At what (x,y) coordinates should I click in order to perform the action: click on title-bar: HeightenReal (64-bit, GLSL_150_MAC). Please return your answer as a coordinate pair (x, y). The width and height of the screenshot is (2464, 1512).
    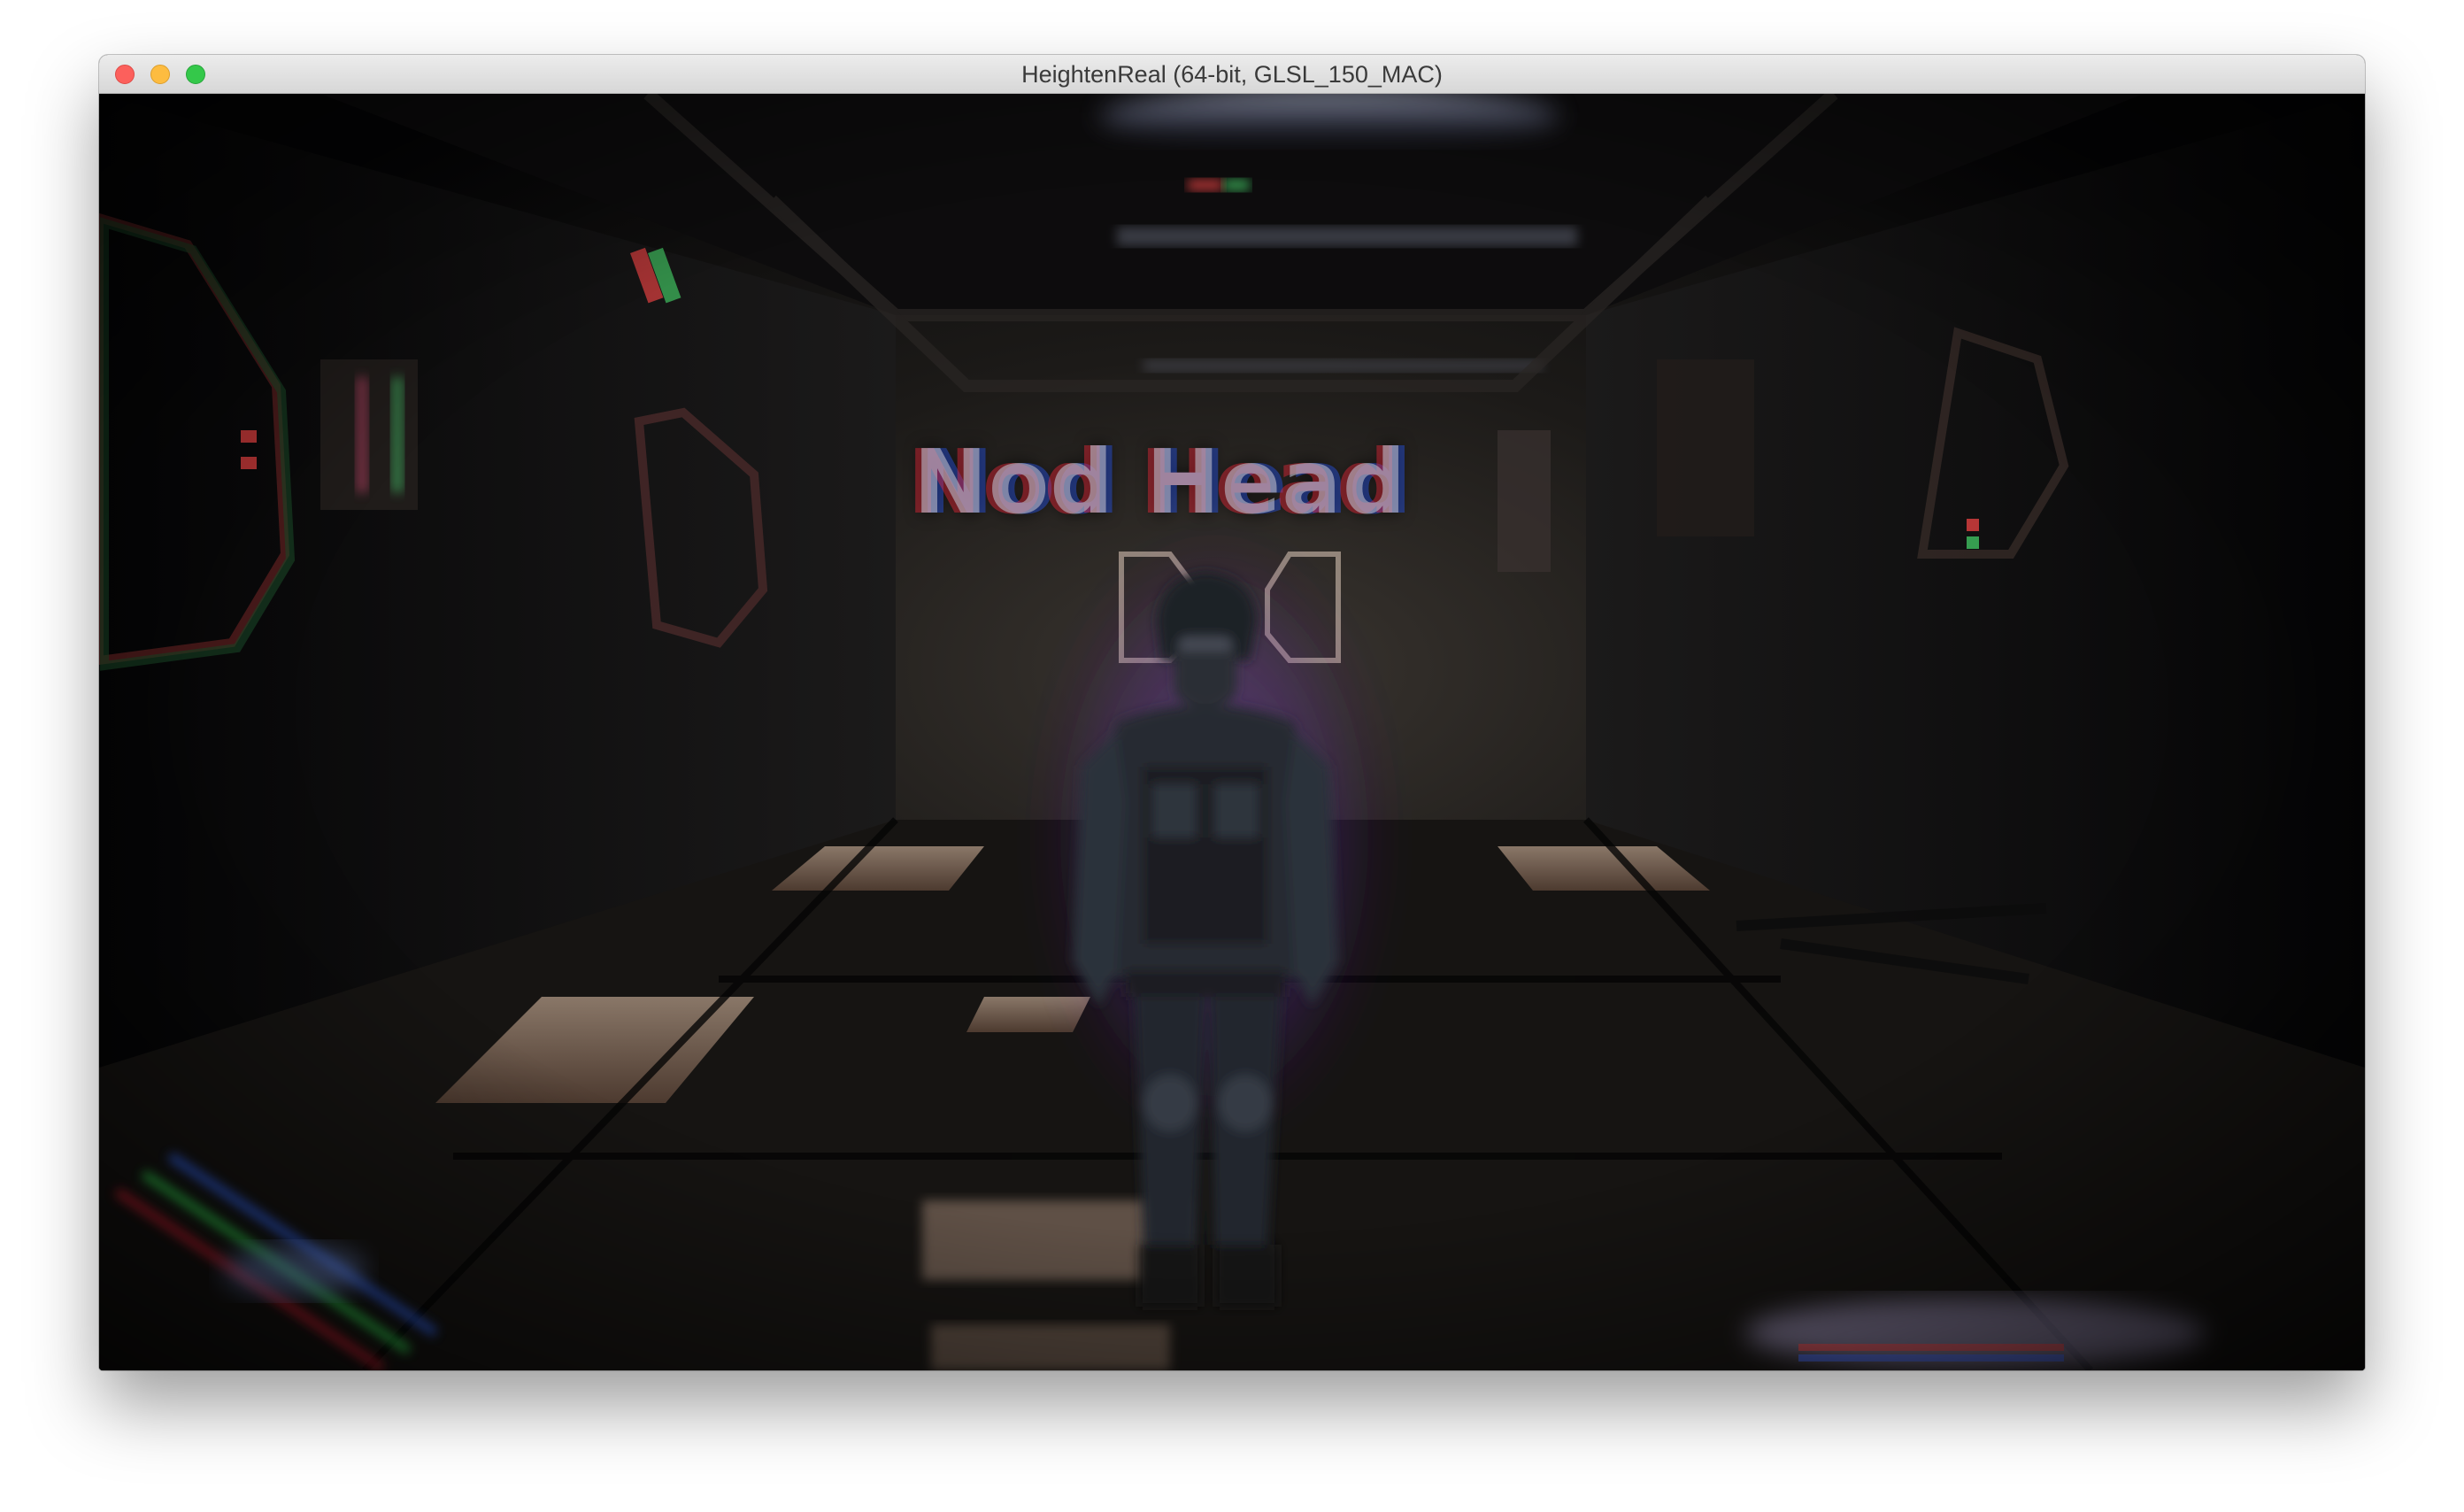
    Looking at the image, I should click on (1232, 74).